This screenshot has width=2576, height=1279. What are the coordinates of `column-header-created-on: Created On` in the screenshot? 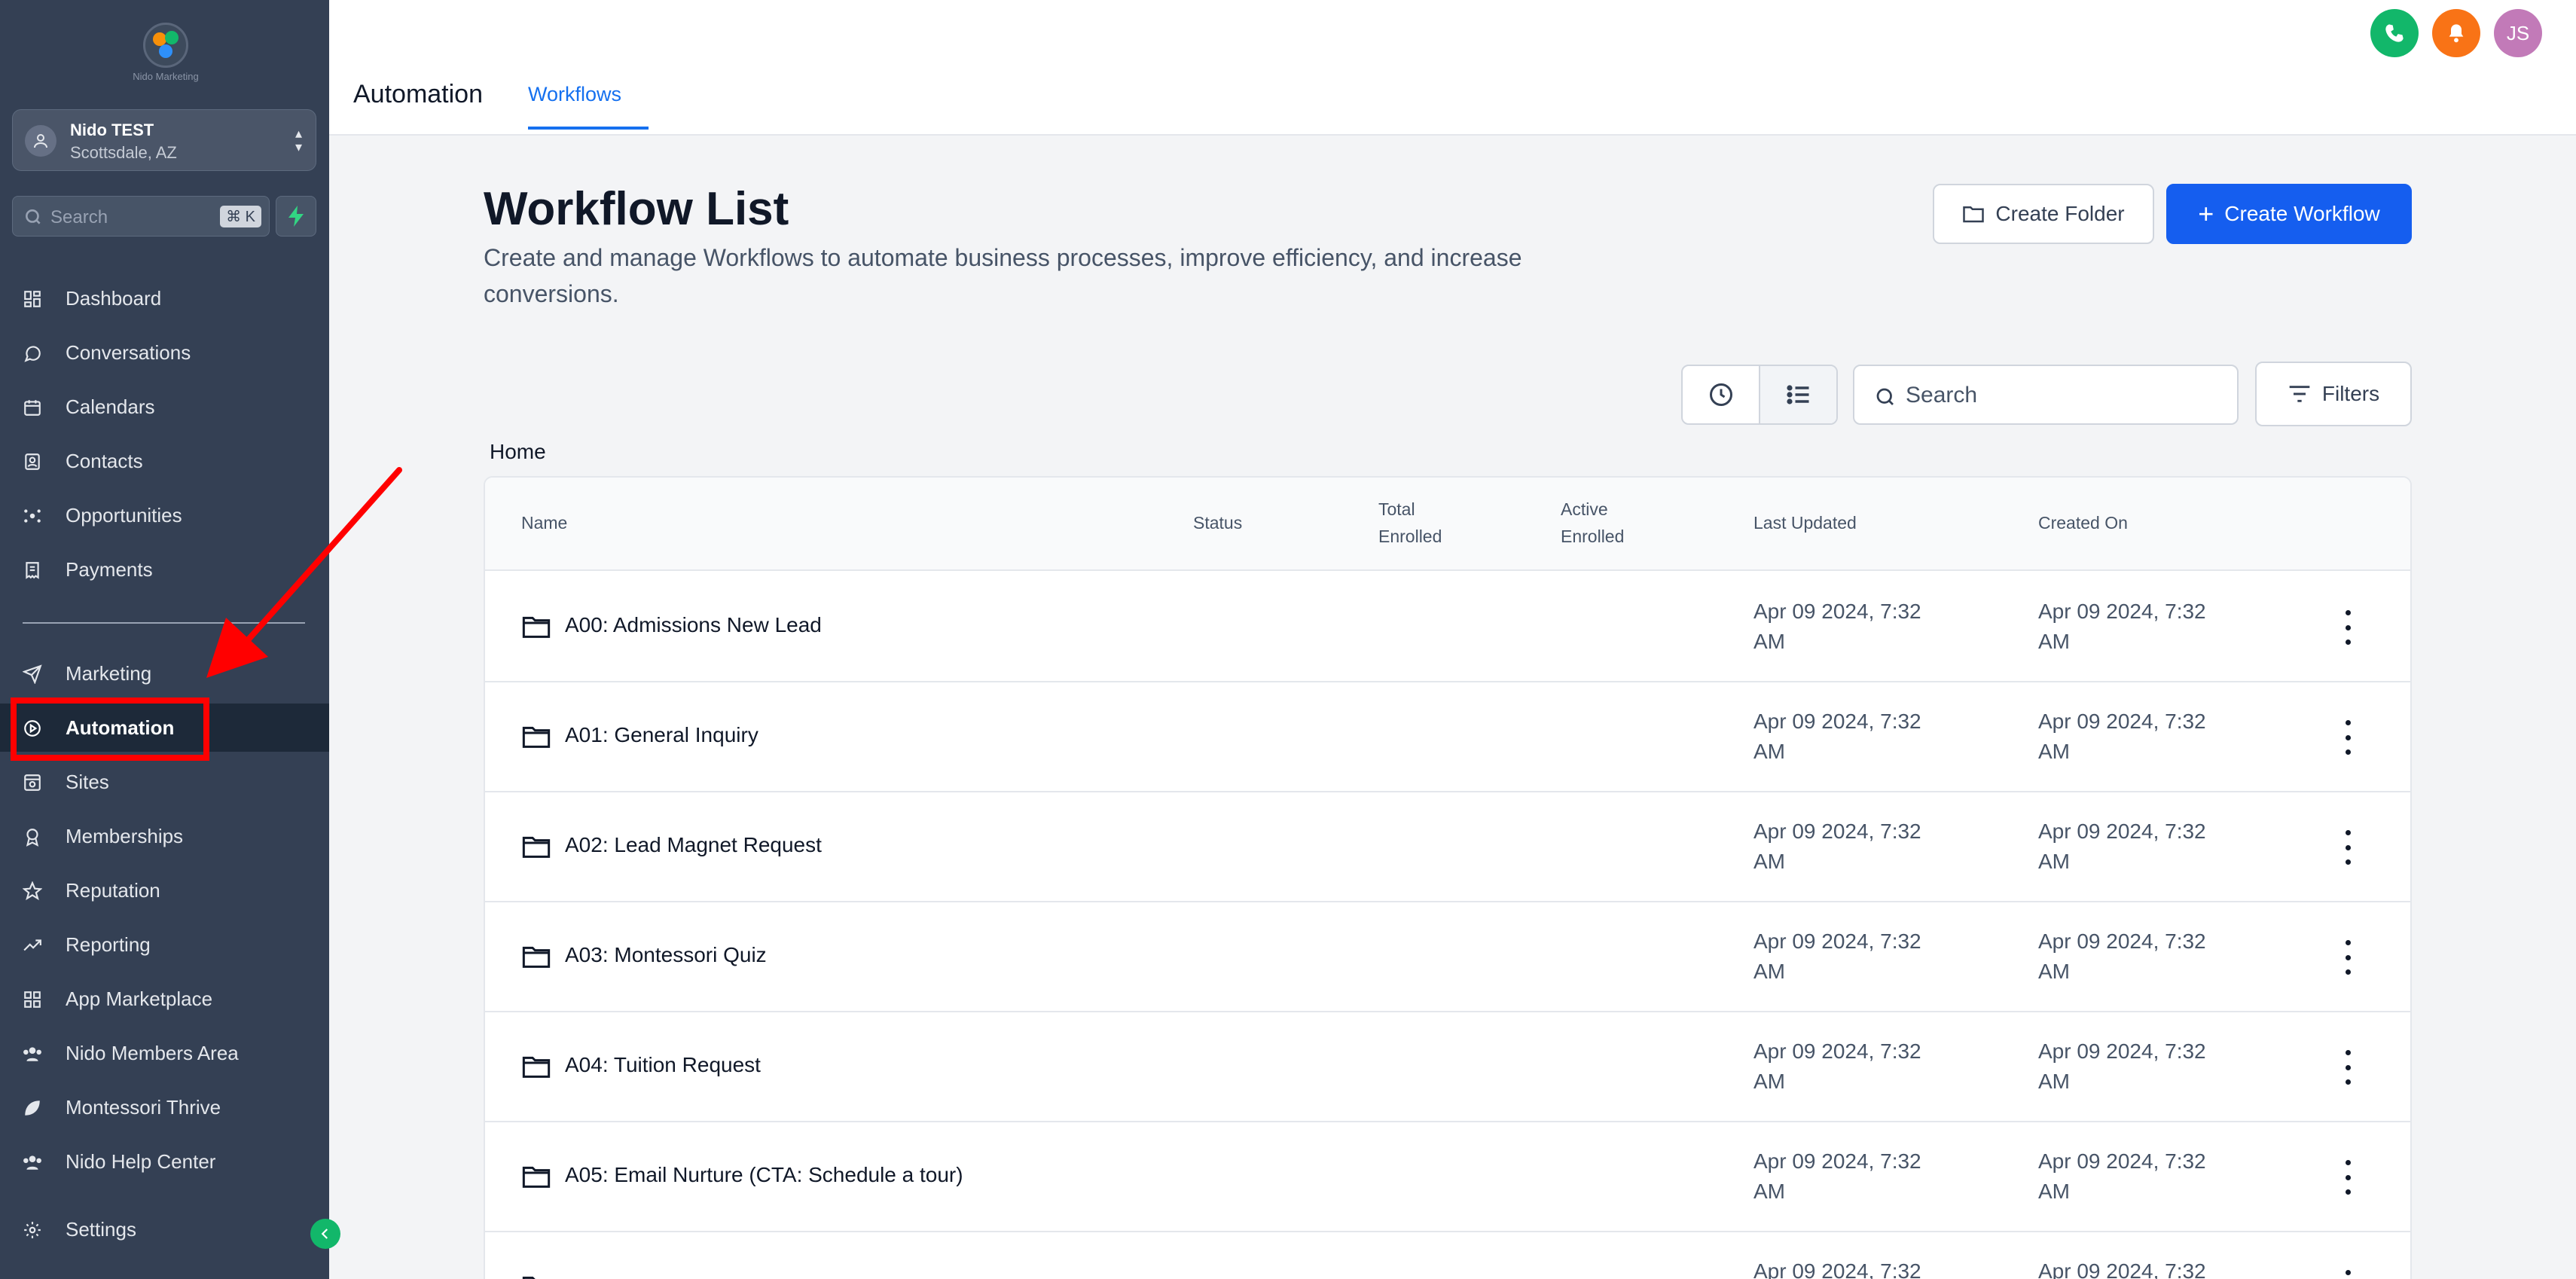 It's located at (2083, 523).